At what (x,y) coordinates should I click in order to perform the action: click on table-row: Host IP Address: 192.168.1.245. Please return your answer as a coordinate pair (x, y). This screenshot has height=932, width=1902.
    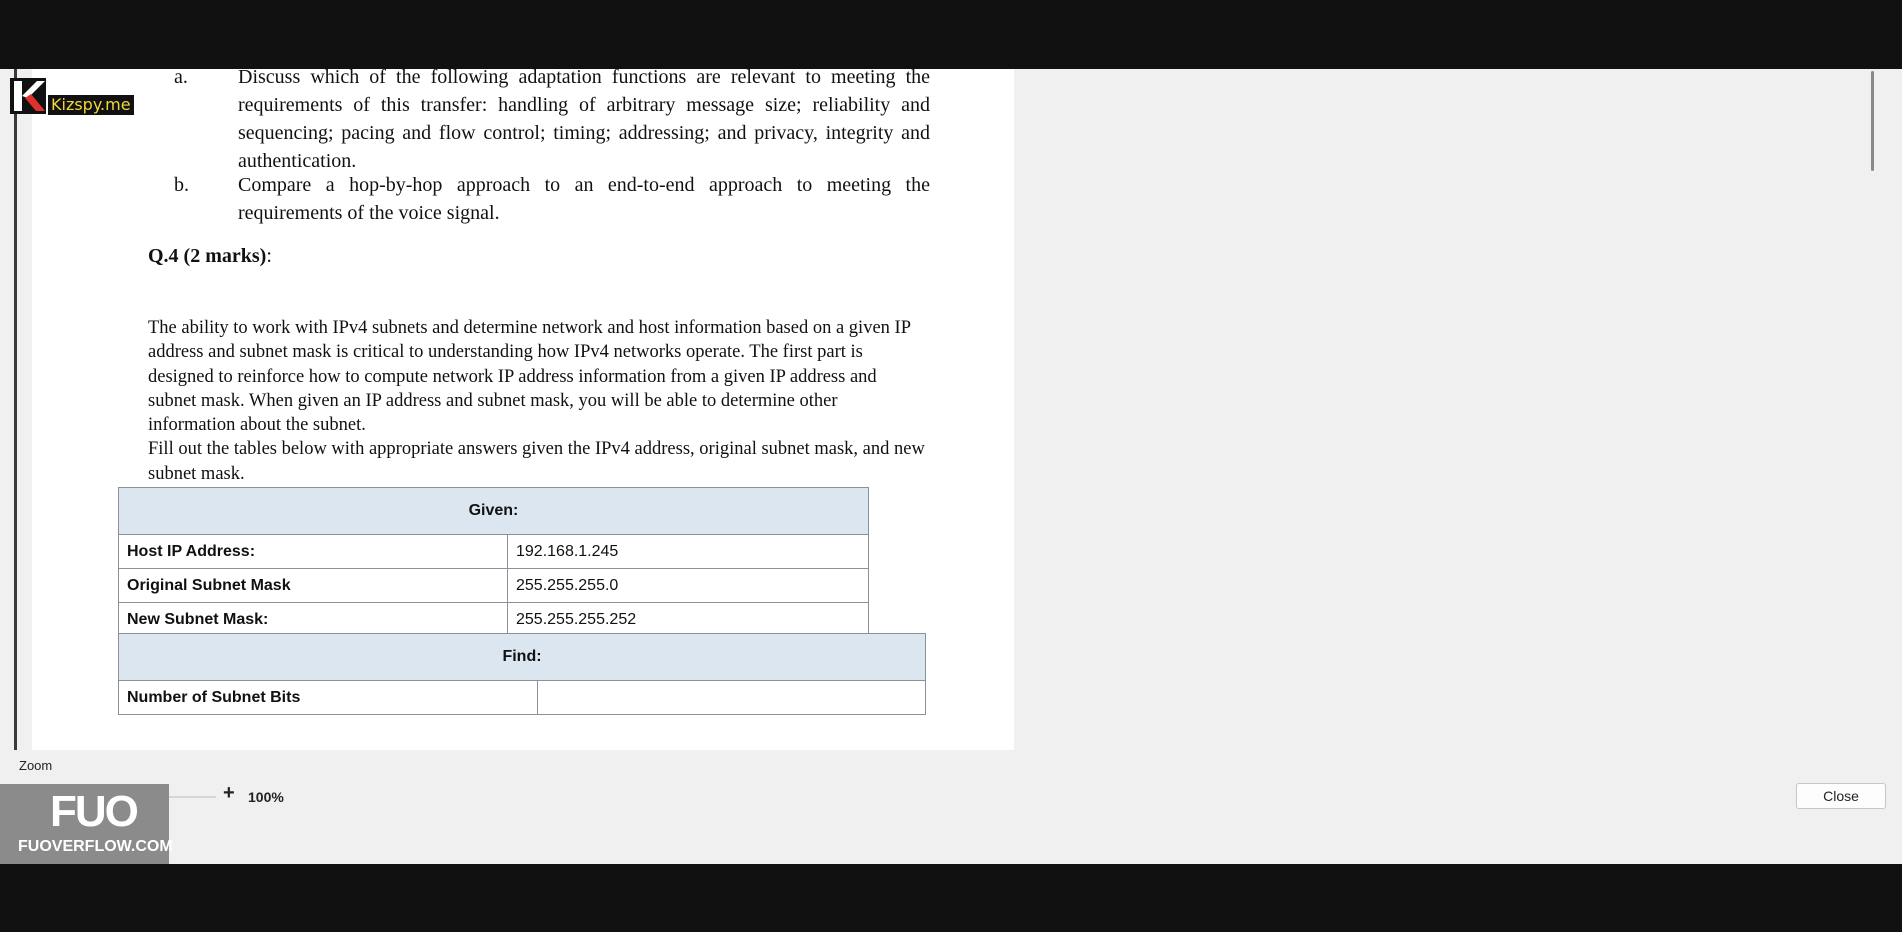
    Looking at the image, I should click on (493, 551).